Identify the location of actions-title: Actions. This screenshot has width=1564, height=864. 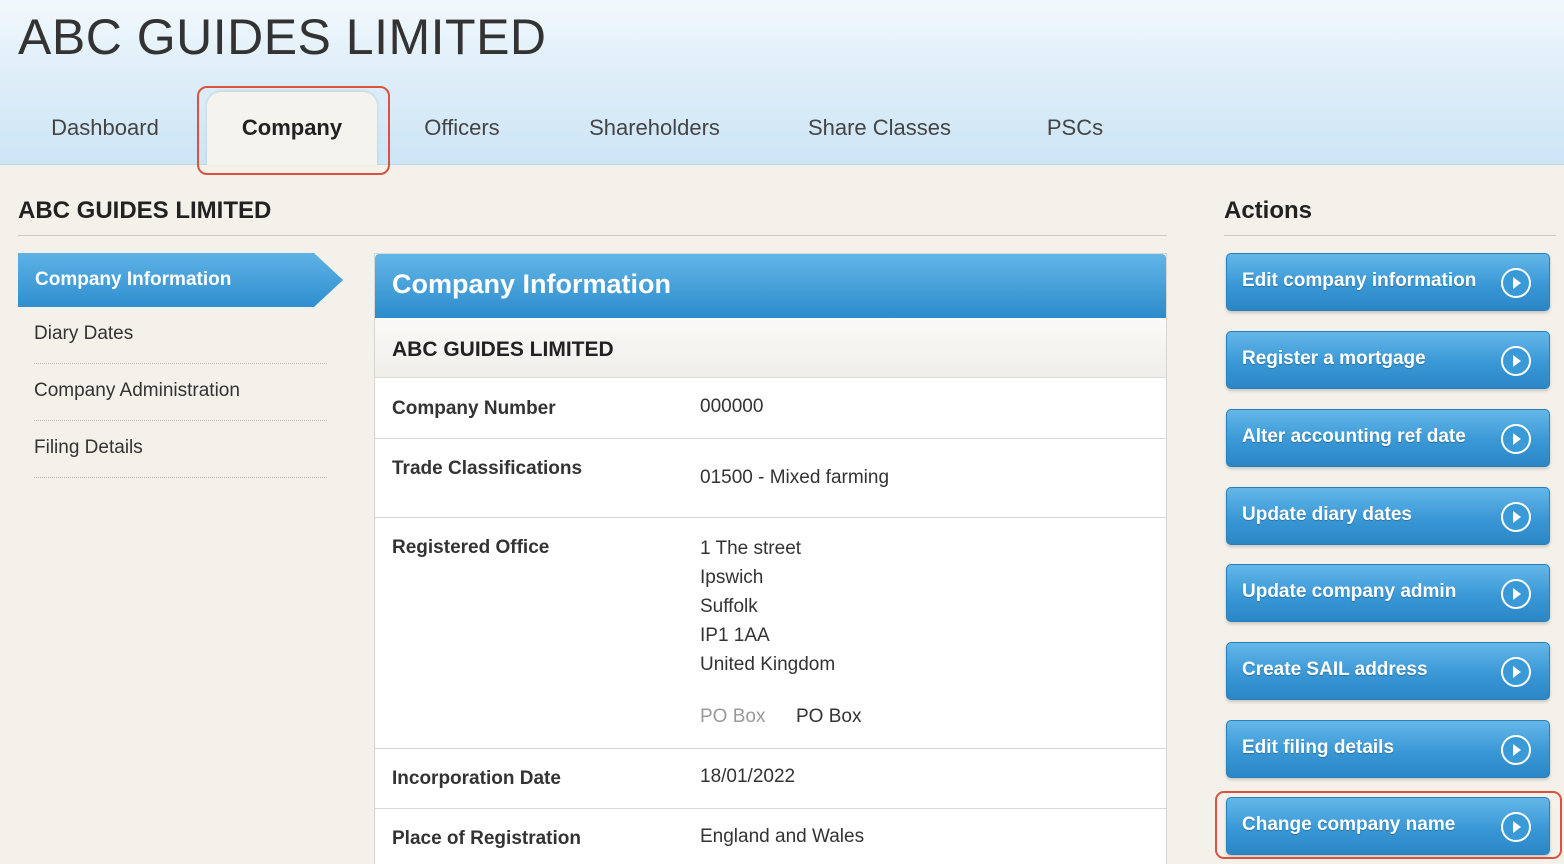
(1268, 210).